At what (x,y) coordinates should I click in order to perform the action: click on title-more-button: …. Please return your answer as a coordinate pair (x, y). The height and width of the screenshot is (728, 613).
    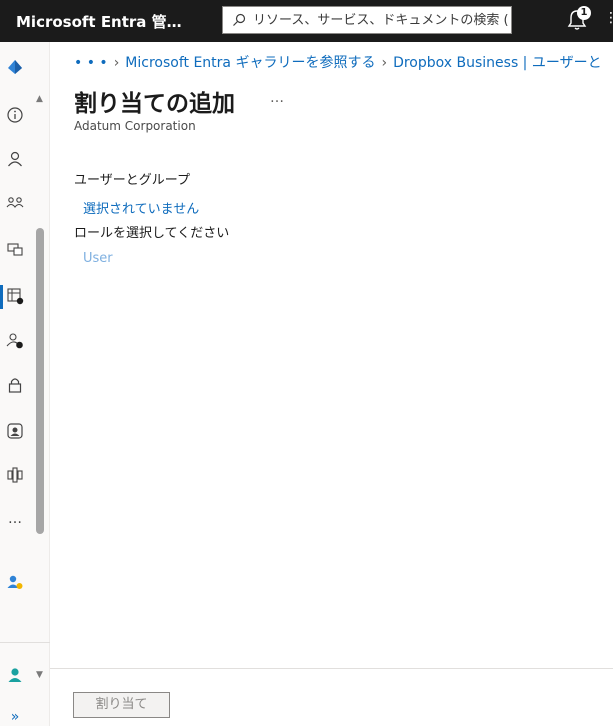
    Looking at the image, I should click on (277, 98).